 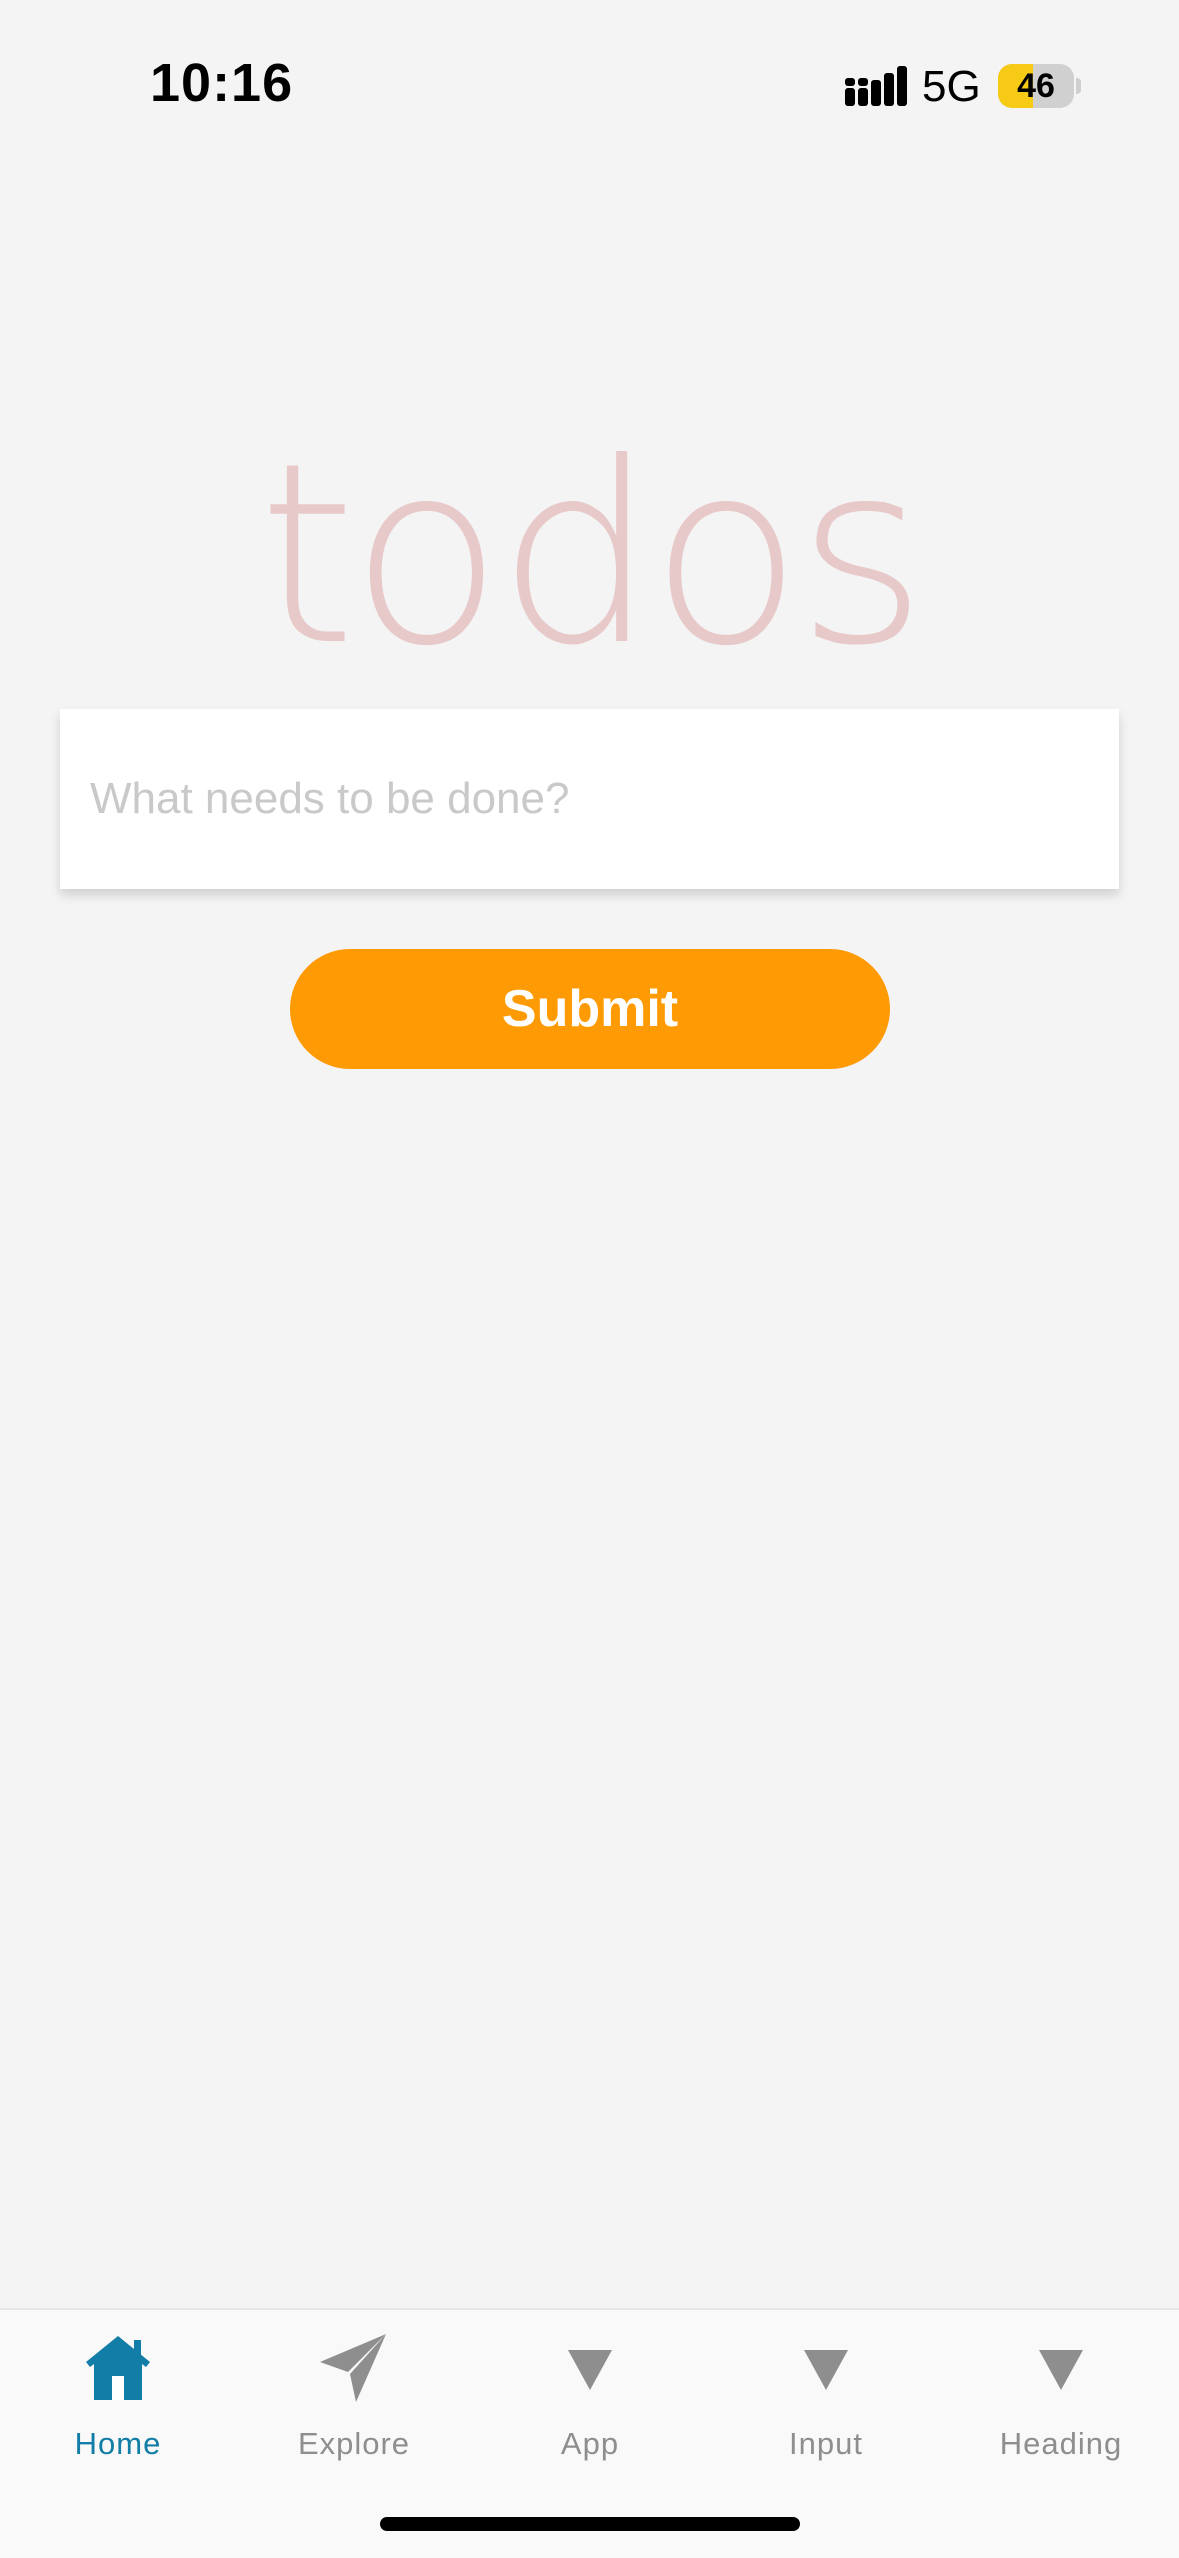 I want to click on paper-plane-icon, so click(x=353, y=2368).